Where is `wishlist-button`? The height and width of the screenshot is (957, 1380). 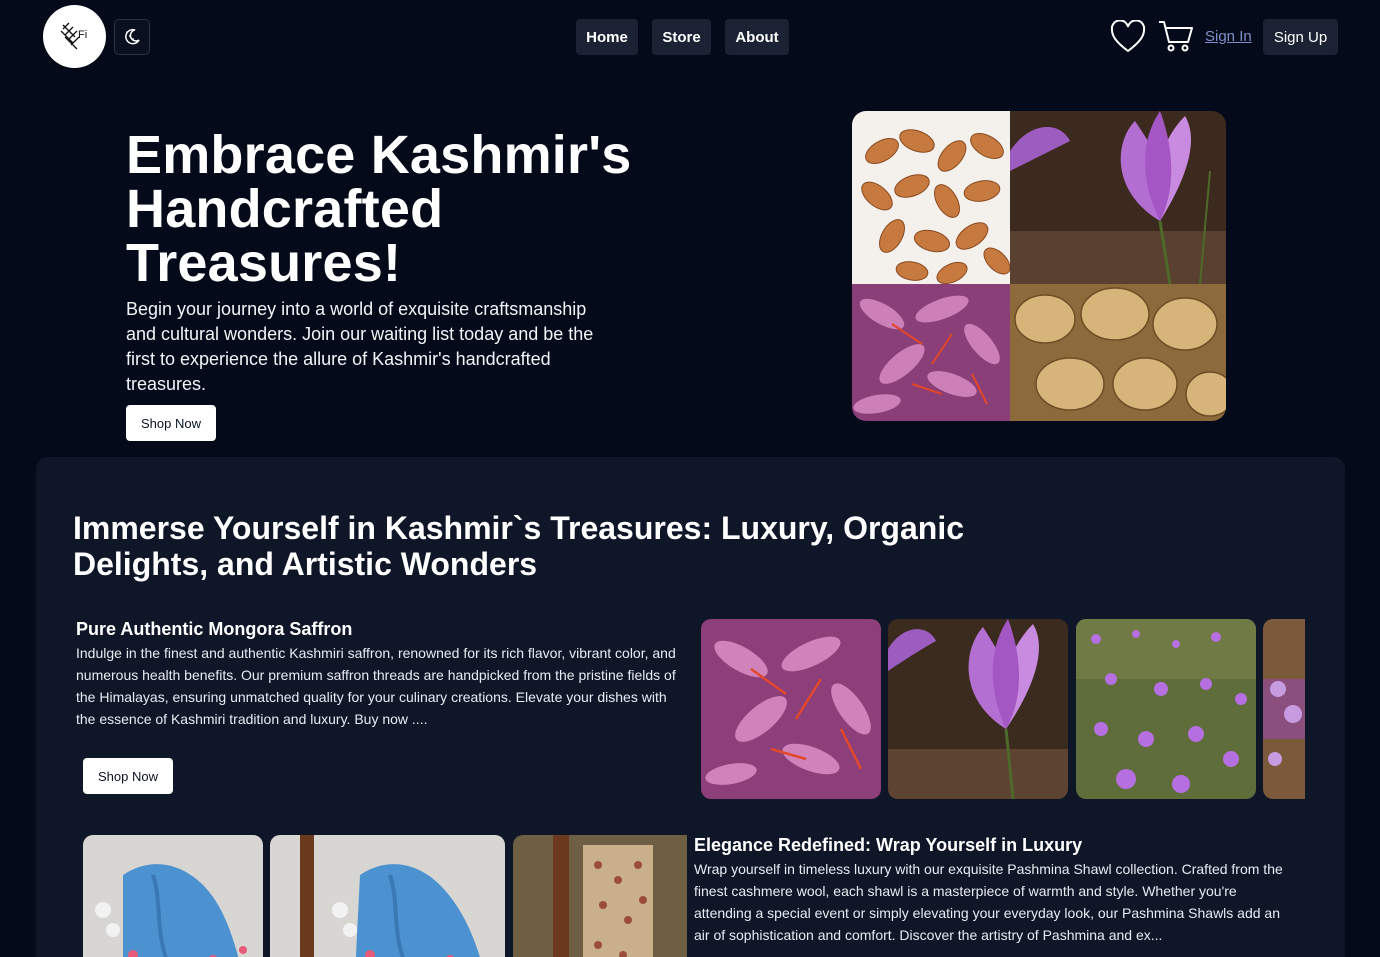 wishlist-button is located at coordinates (1128, 39).